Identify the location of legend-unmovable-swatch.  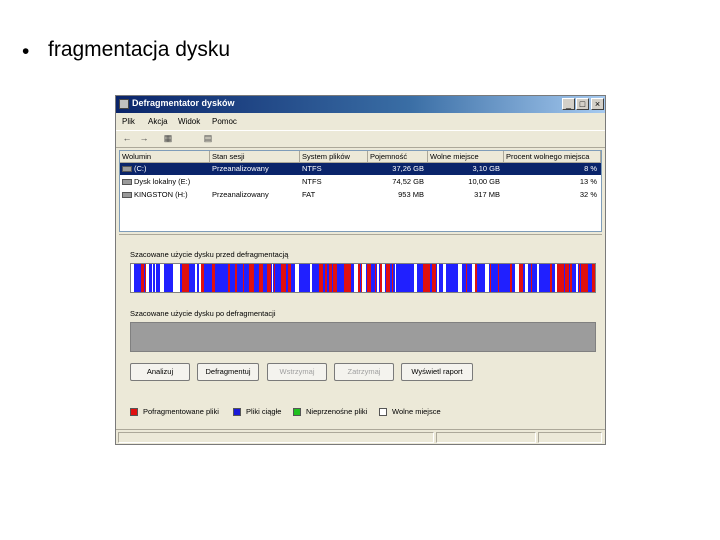
(297, 412).